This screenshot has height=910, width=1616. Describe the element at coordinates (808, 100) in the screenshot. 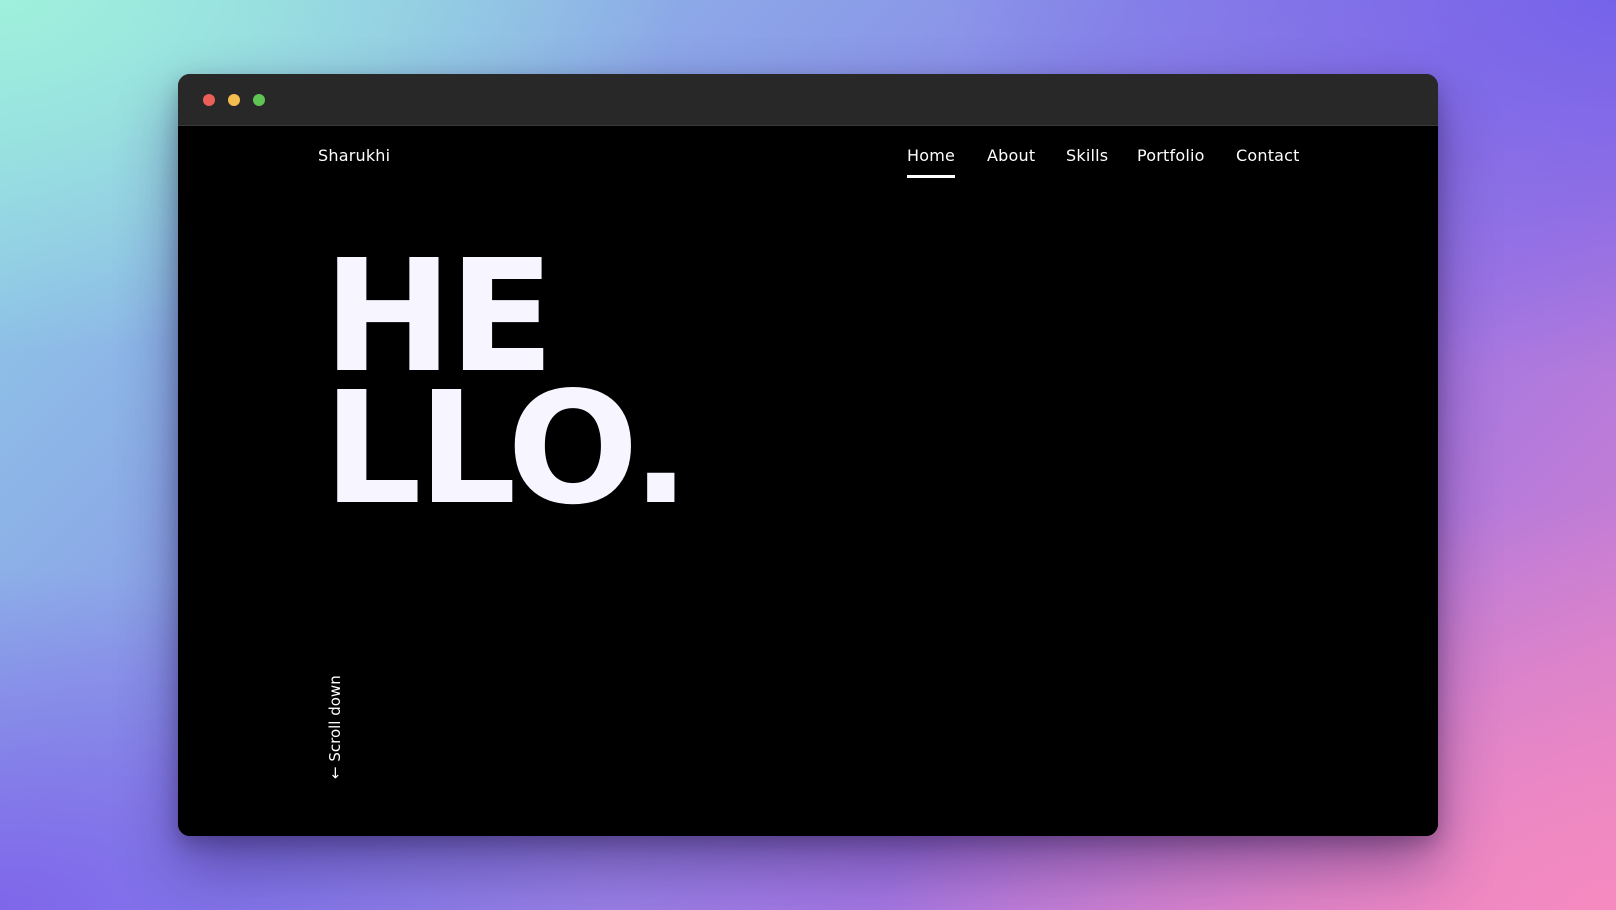

I see `window-titlebar` at that location.